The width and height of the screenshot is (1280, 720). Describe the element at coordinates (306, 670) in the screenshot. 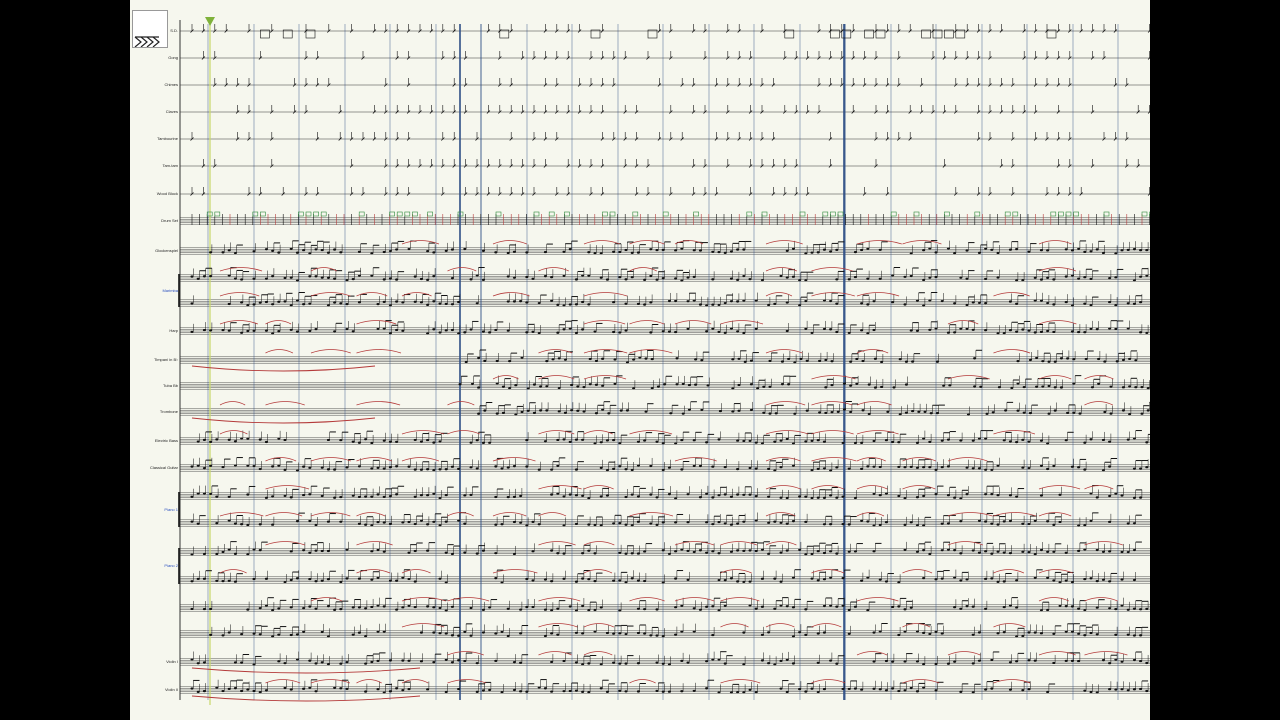

I see `long-slur` at that location.